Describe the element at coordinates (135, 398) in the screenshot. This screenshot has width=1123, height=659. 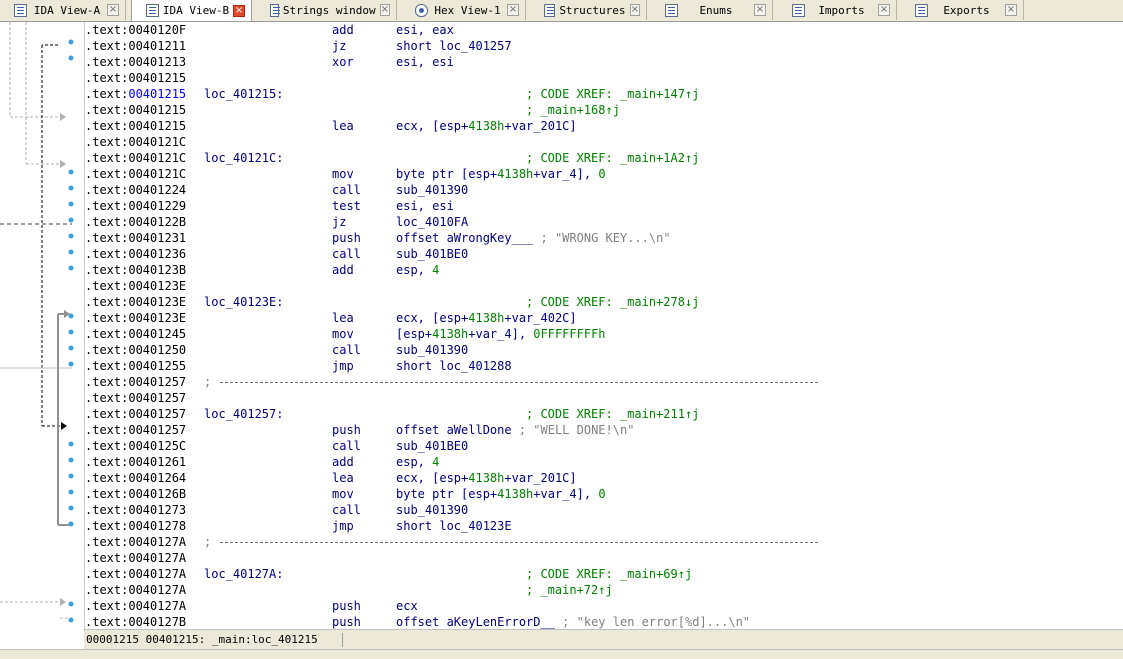
I see `listing-line: .text:00401257` at that location.